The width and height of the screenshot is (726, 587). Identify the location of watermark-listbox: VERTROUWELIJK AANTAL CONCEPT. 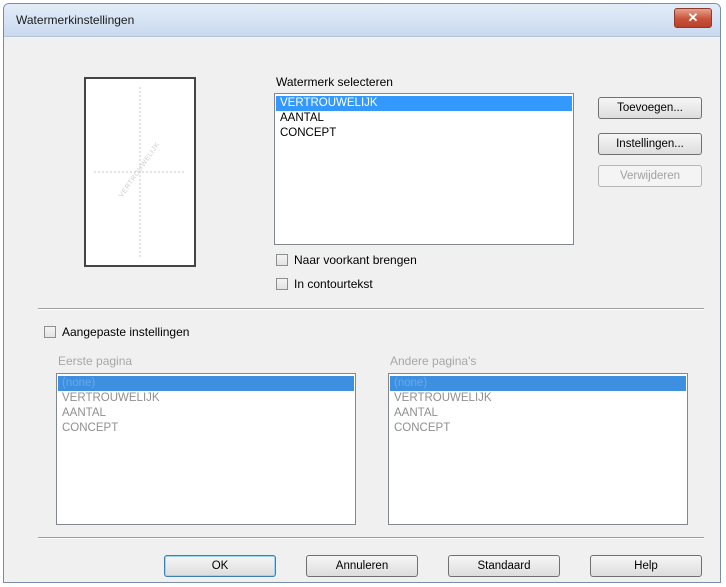
(424, 169).